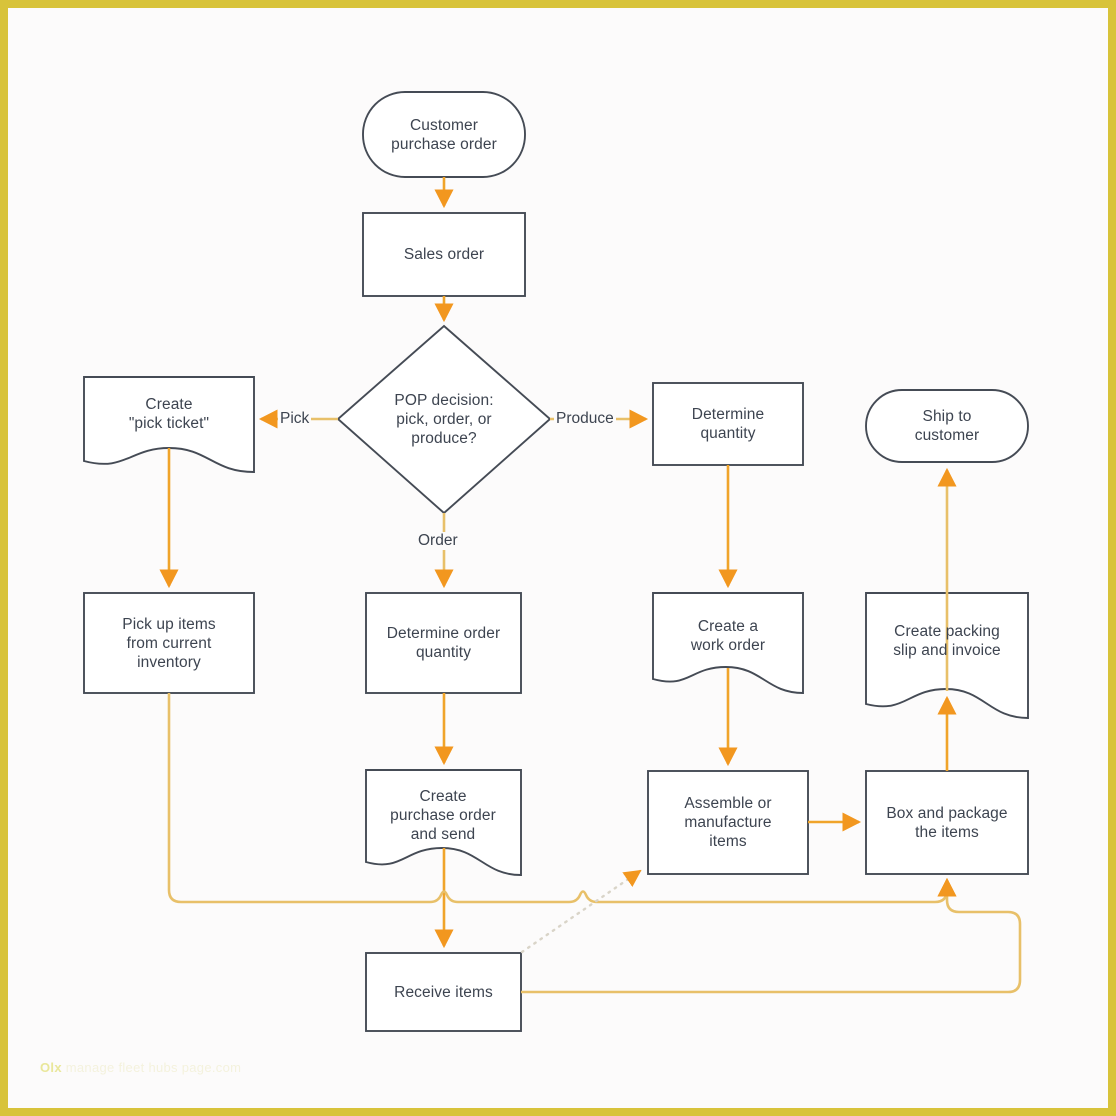 The image size is (1116, 1116). What do you see at coordinates (585, 419) in the screenshot?
I see `edge-label-produce: Produce` at bounding box center [585, 419].